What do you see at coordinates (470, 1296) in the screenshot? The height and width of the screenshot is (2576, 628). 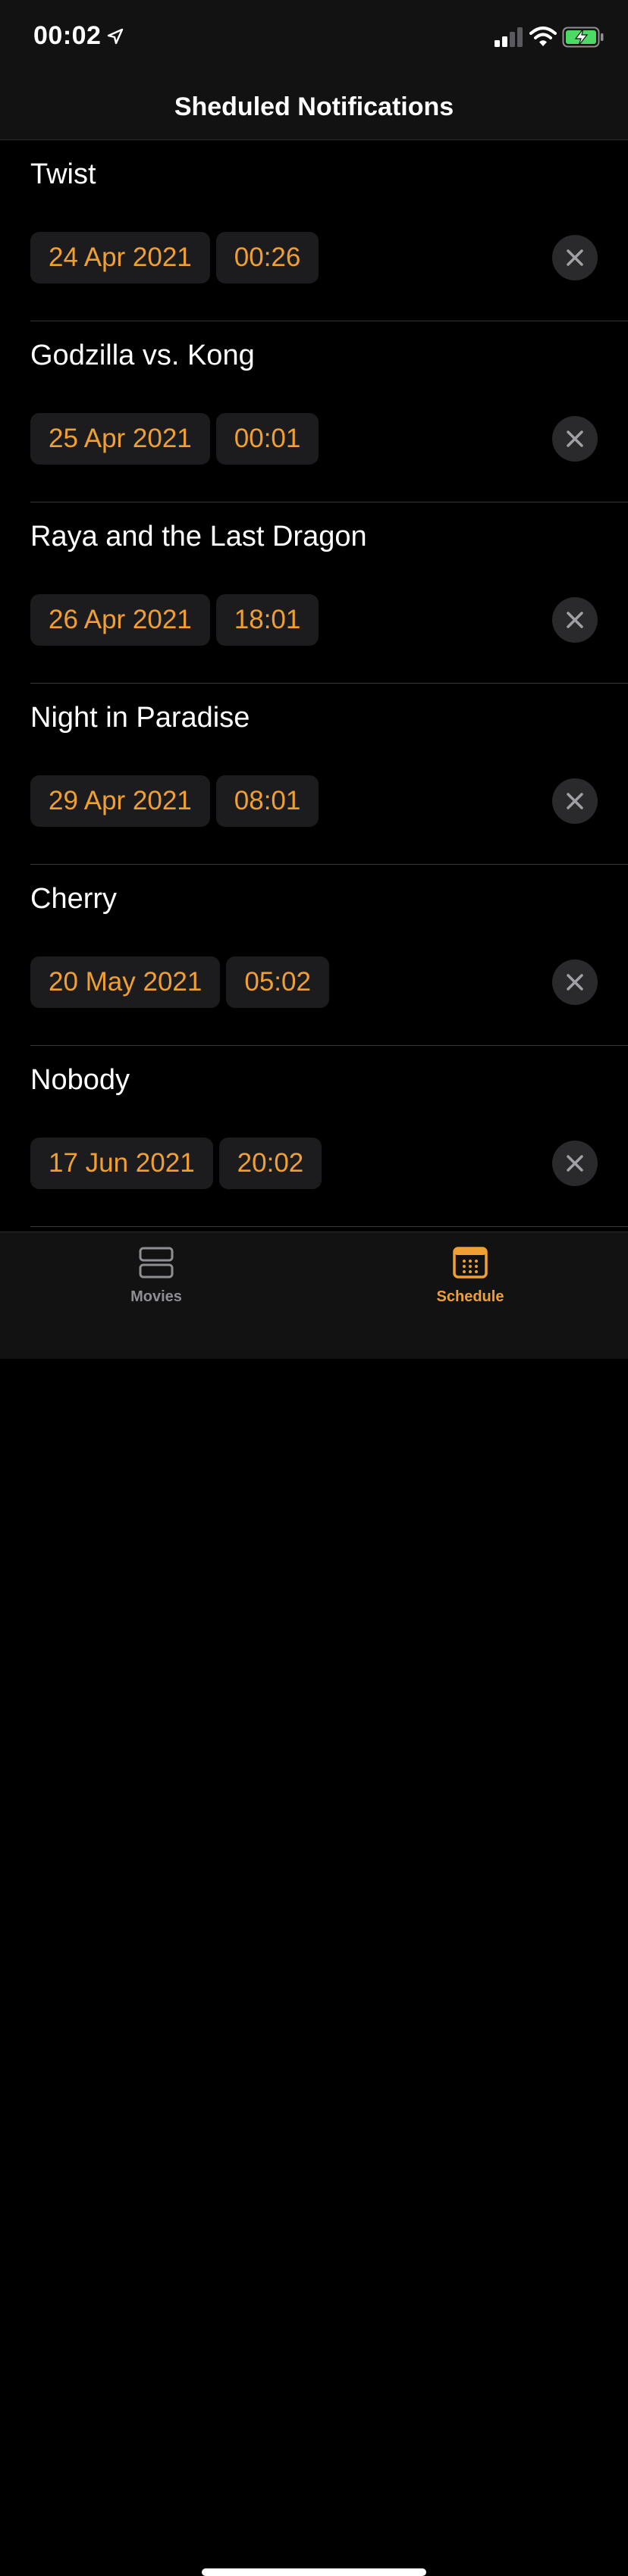 I see `tab-label-schedule: Schedule` at bounding box center [470, 1296].